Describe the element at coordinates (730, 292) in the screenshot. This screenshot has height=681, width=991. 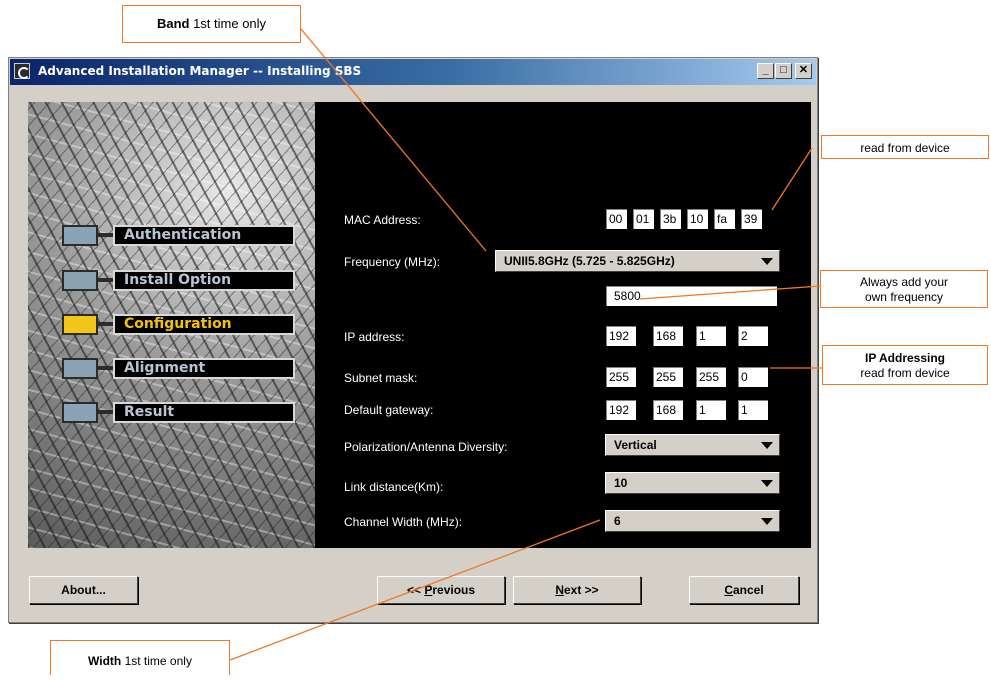
I see `frequency-leader-line` at that location.